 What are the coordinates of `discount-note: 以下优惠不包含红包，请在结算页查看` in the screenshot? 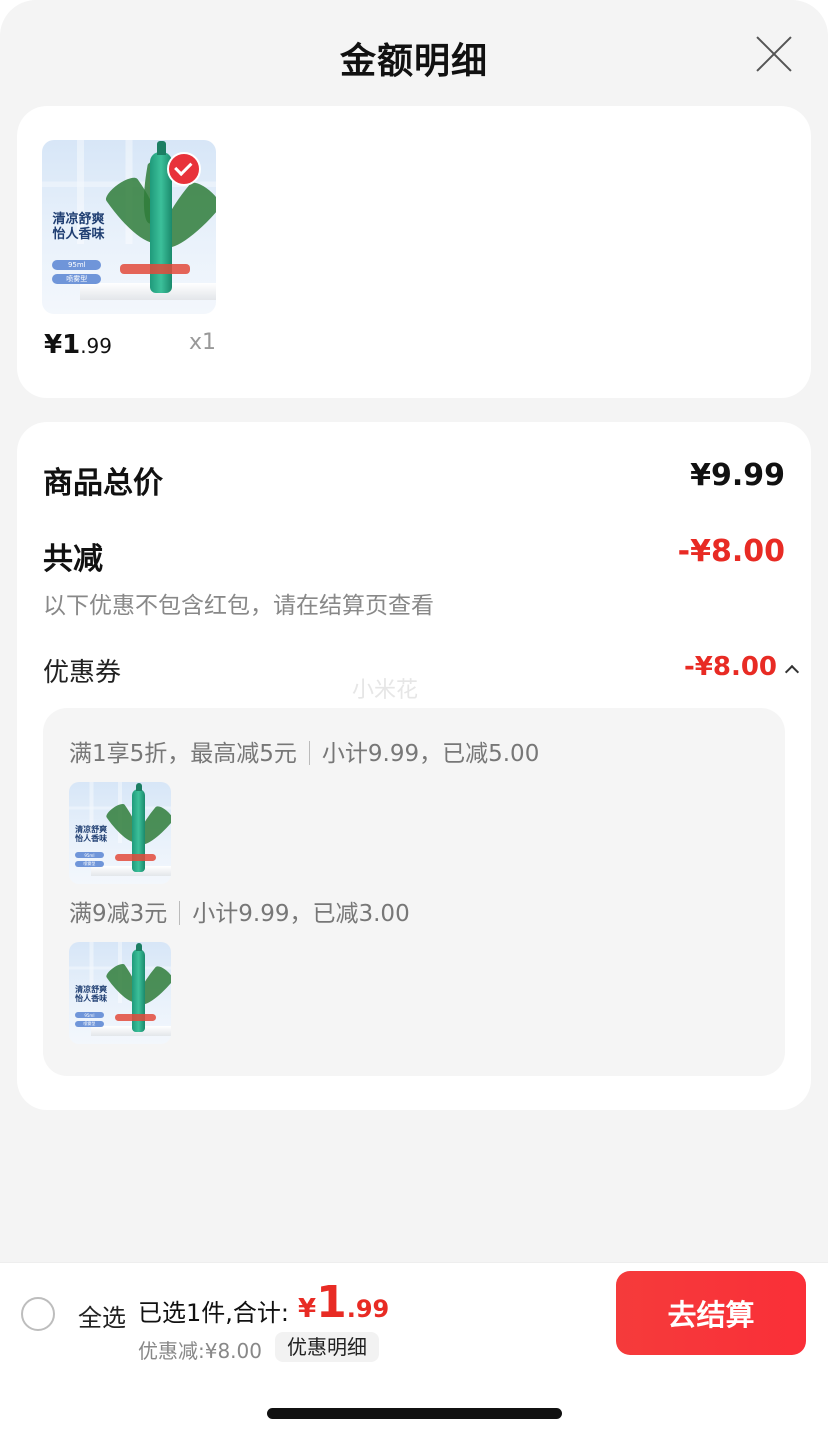 It's located at (238, 606).